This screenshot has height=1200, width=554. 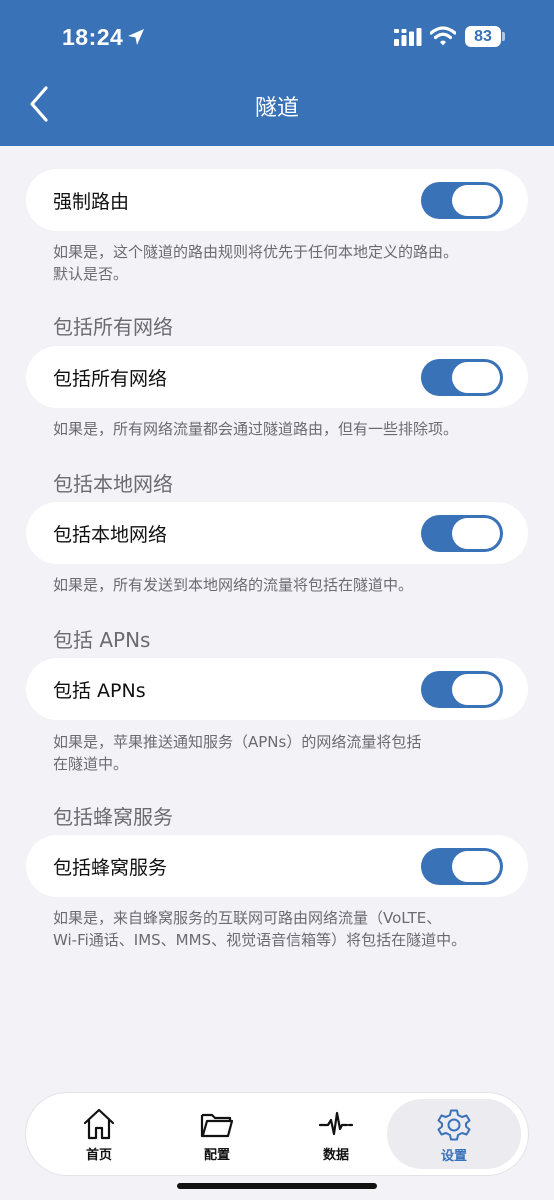 I want to click on all-networks-description: 如果是，所有网络流量都会通过隧道路由，但有一些排除项。, so click(x=256, y=429).